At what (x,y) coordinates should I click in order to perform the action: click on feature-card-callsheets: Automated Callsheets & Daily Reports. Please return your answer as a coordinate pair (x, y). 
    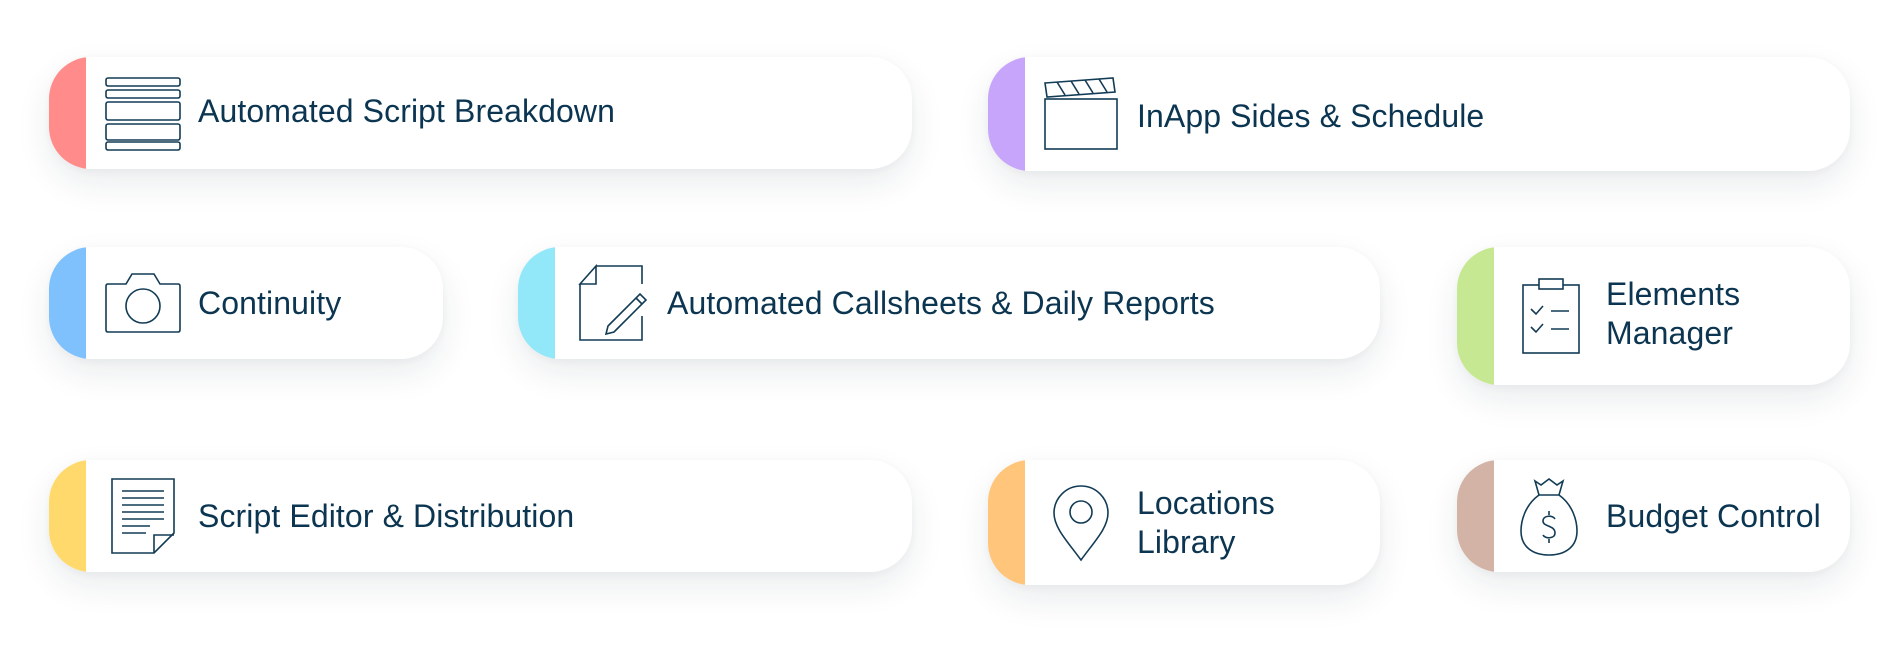
    Looking at the image, I should click on (949, 303).